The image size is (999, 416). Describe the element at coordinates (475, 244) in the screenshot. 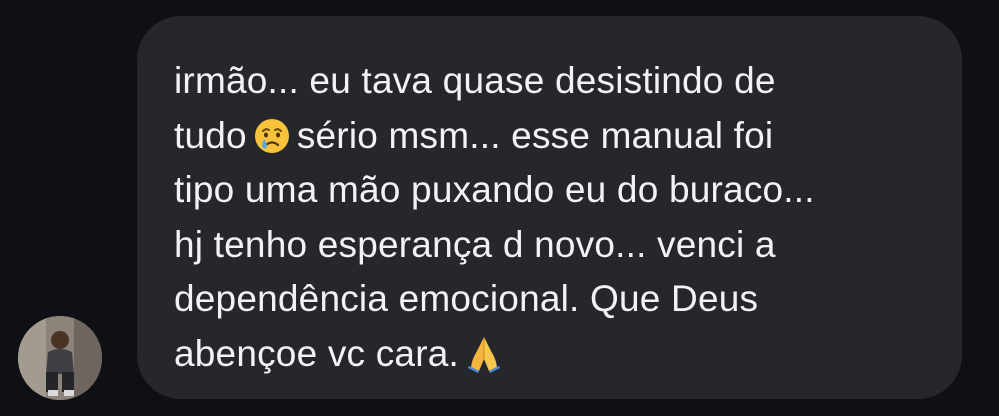

I see `message-line-text: hj tenho esperança d novo... venci a` at that location.